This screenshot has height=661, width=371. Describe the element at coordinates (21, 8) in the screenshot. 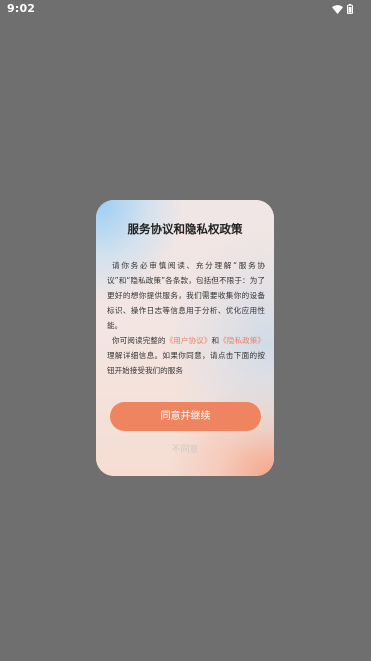

I see `status-time: 9:02` at that location.